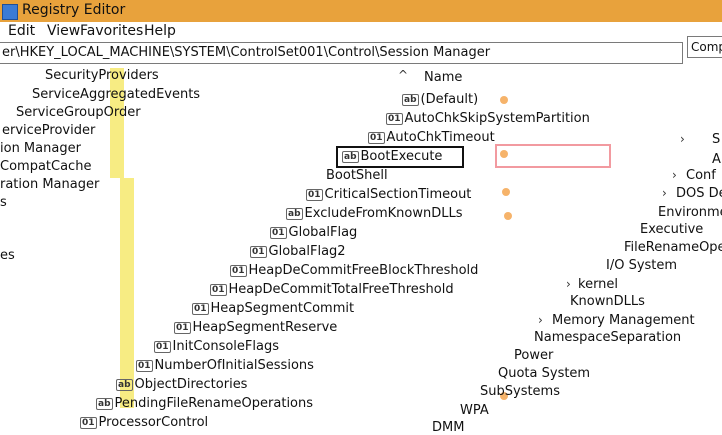  What do you see at coordinates (74, 10) in the screenshot?
I see `window-title: Registry Editor` at bounding box center [74, 10].